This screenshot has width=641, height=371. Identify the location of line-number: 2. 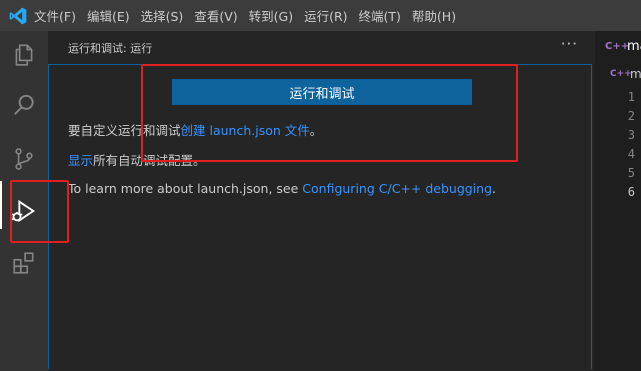
(631, 116).